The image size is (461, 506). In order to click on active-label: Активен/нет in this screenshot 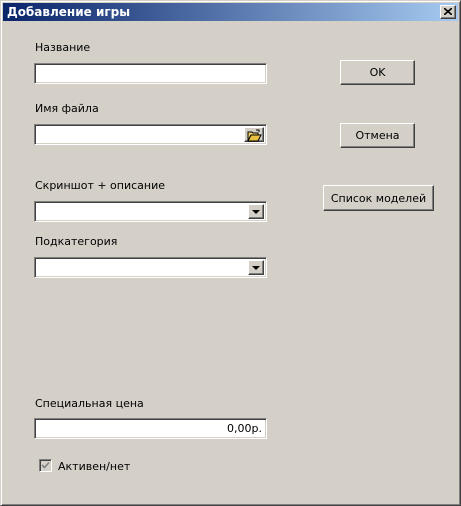, I will do `click(94, 466)`.